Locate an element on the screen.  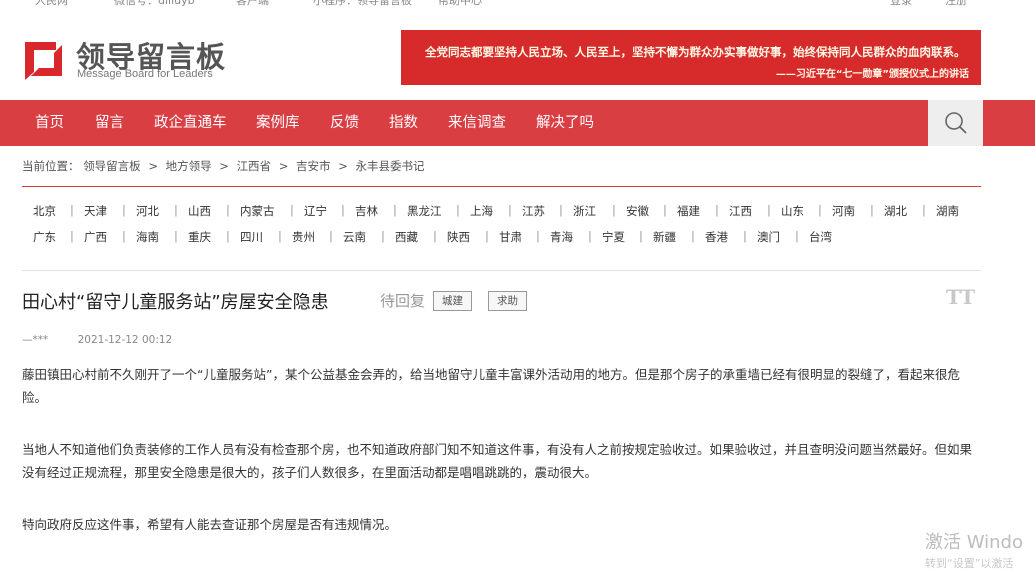
nav-item-feedback: 反馈 is located at coordinates (344, 123).